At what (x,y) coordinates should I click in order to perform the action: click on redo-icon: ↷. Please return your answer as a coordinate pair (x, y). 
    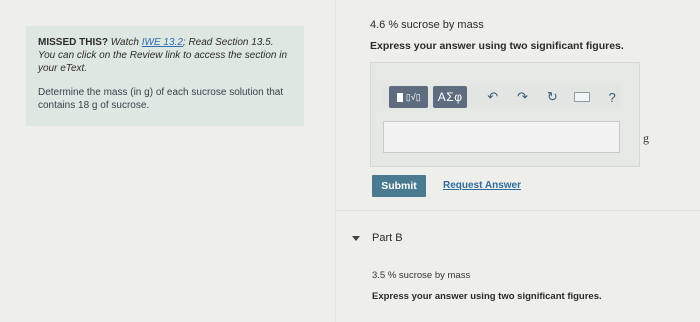
    Looking at the image, I should click on (523, 97).